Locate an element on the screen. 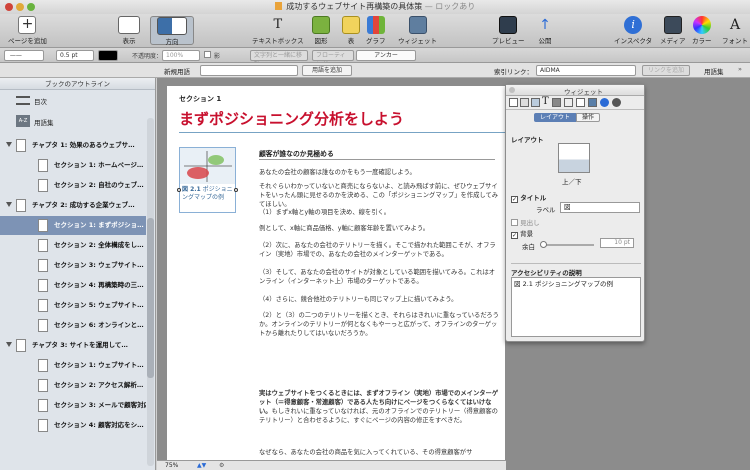 This screenshot has width=750, height=470. preview-button: プレビュー is located at coordinates (508, 30).